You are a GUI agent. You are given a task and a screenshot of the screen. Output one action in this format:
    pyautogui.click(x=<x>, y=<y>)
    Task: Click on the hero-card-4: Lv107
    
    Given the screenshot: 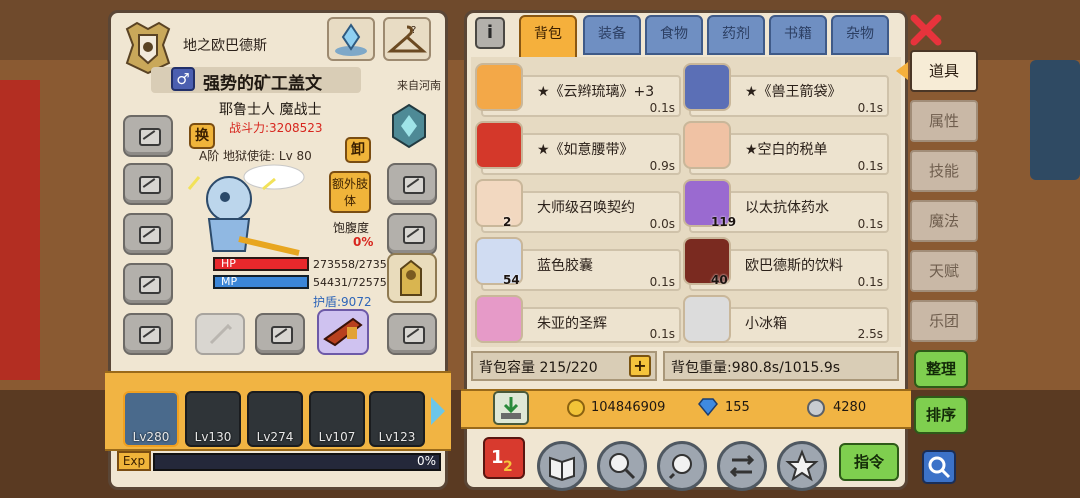 What is the action you would take?
    pyautogui.click(x=337, y=419)
    